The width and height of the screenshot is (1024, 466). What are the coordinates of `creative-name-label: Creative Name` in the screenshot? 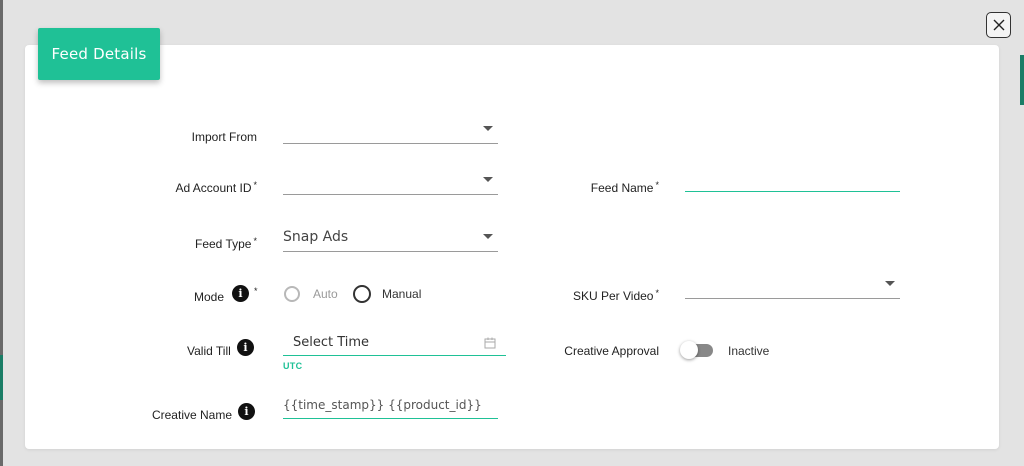 It's located at (191, 415).